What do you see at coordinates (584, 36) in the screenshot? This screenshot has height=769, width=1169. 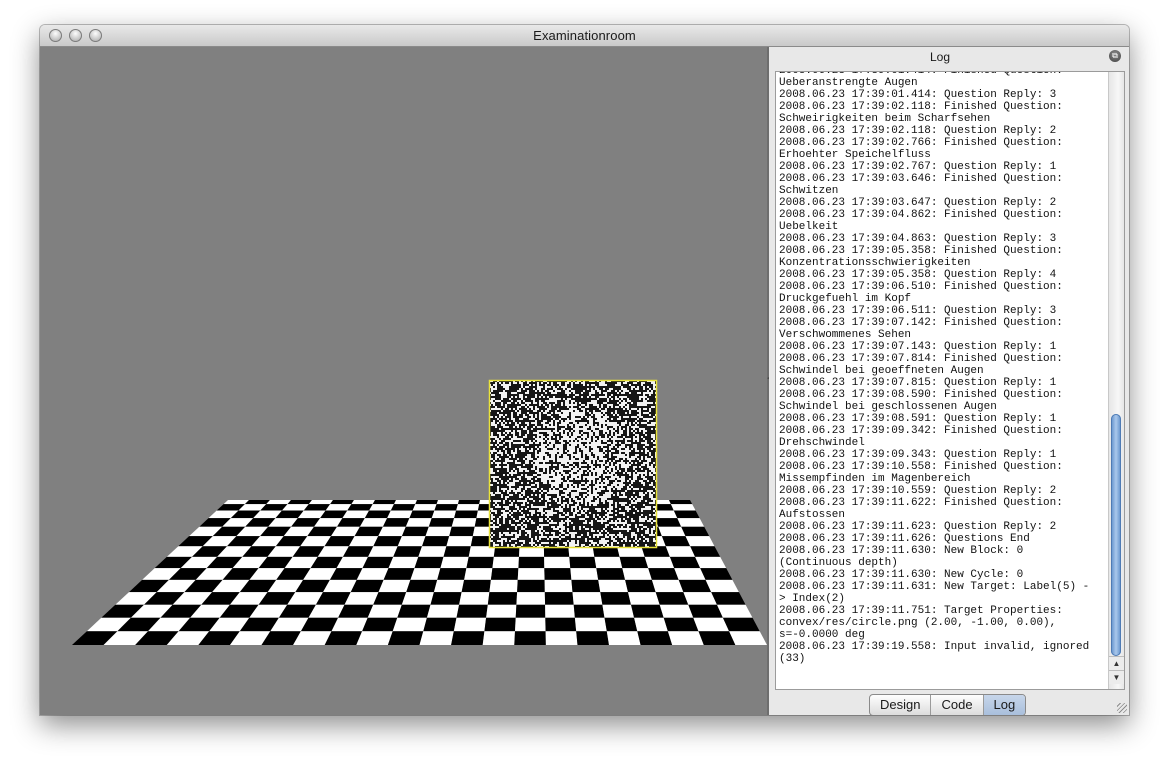 I see `title-bar: Examinationroom` at bounding box center [584, 36].